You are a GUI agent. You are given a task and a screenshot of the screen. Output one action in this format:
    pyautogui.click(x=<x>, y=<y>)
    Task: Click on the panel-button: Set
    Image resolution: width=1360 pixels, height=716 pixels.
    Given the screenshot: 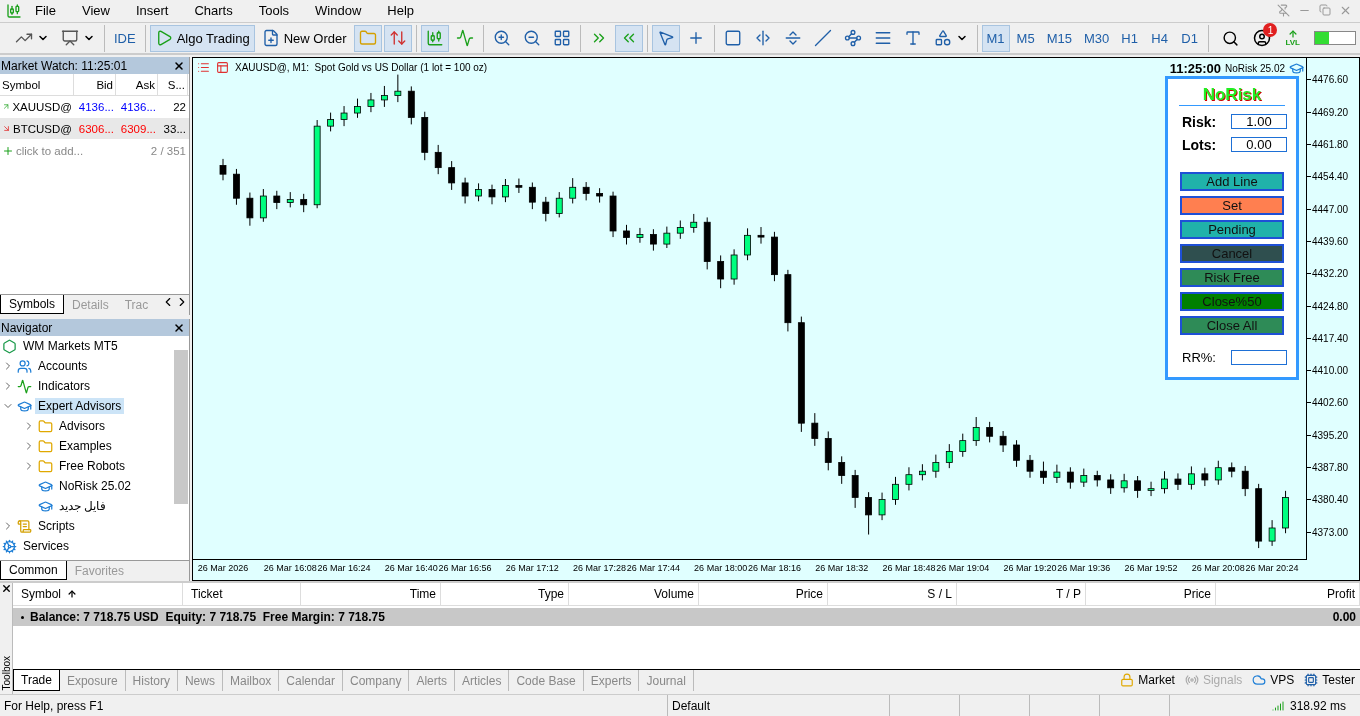 What is the action you would take?
    pyautogui.click(x=1232, y=206)
    